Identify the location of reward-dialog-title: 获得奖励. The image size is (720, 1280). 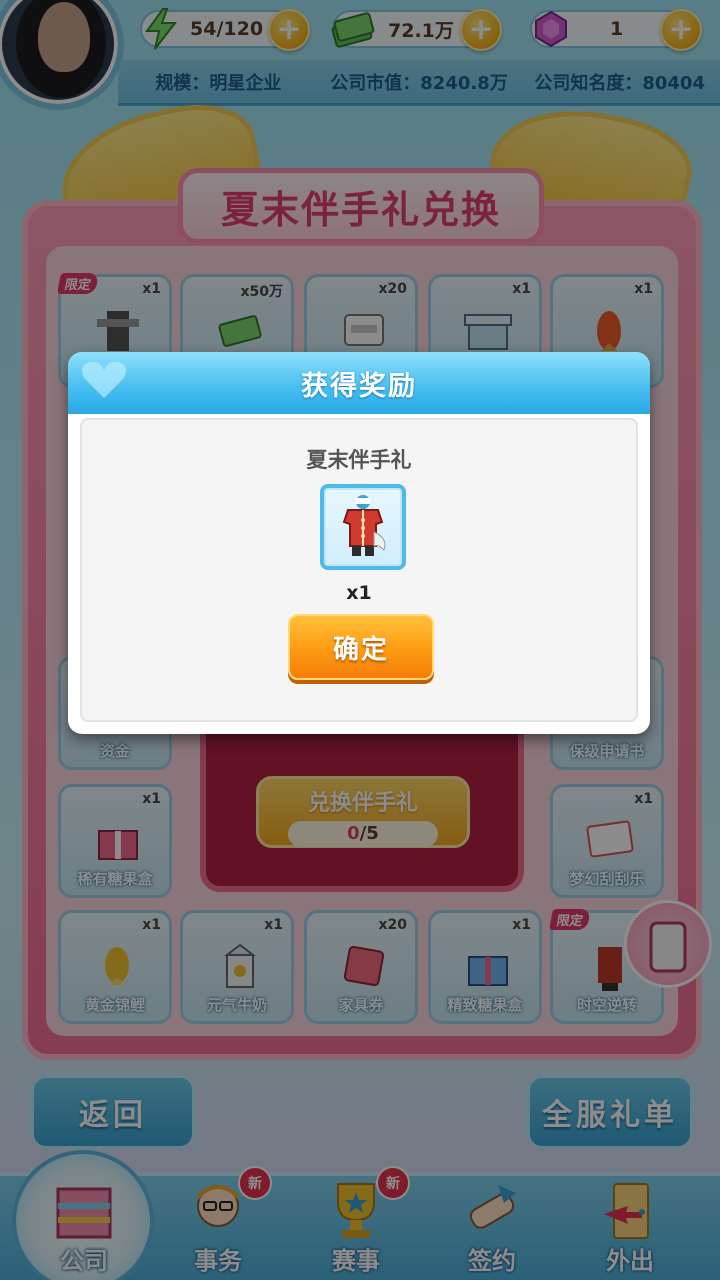
(359, 386).